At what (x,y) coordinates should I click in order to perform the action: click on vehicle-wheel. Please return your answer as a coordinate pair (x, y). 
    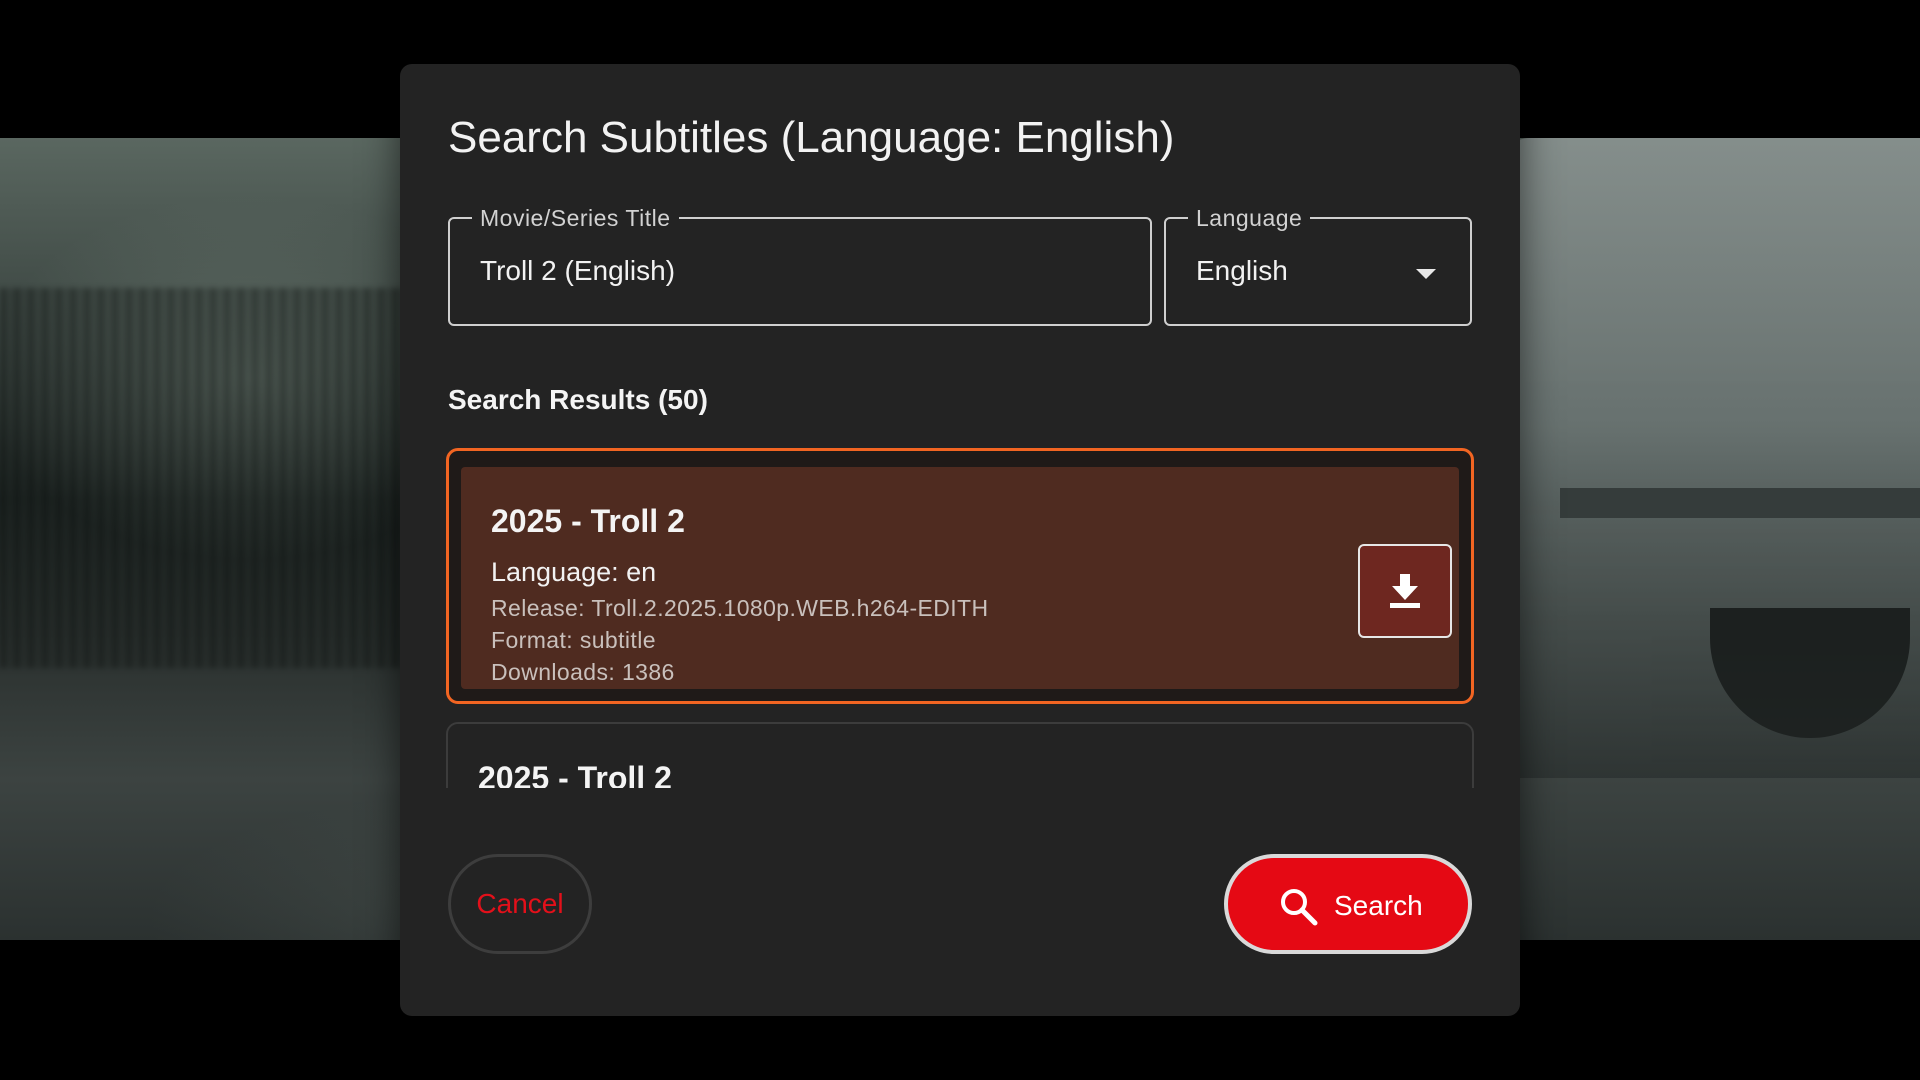
    Looking at the image, I should click on (1810, 673).